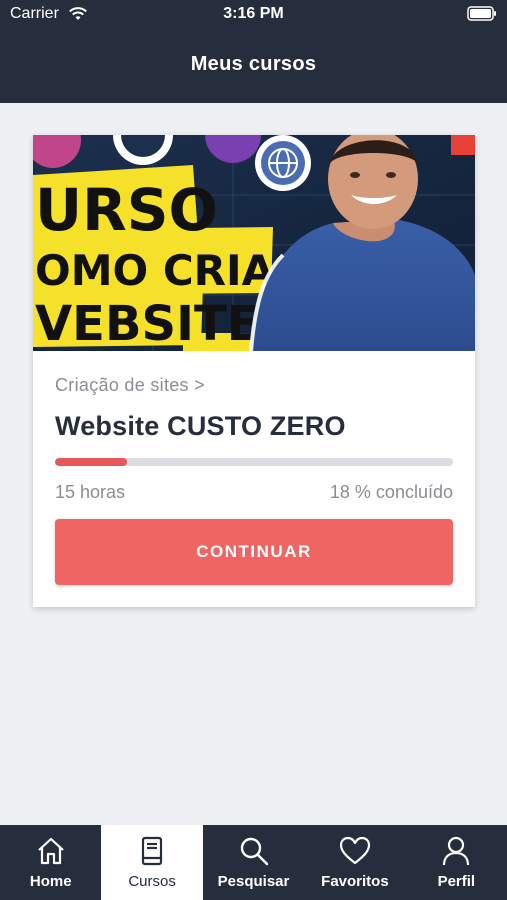 This screenshot has height=900, width=507. What do you see at coordinates (456, 853) in the screenshot?
I see `user-icon` at bounding box center [456, 853].